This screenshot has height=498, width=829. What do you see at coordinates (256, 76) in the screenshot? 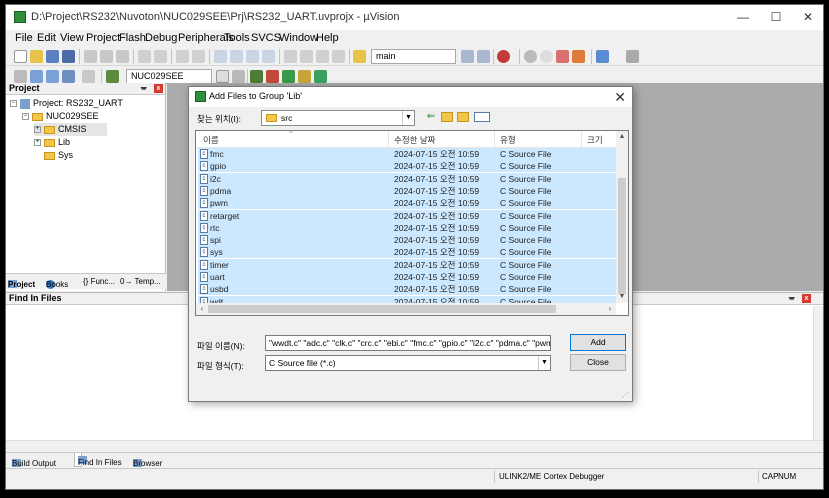
I see `manage-components-icon` at bounding box center [256, 76].